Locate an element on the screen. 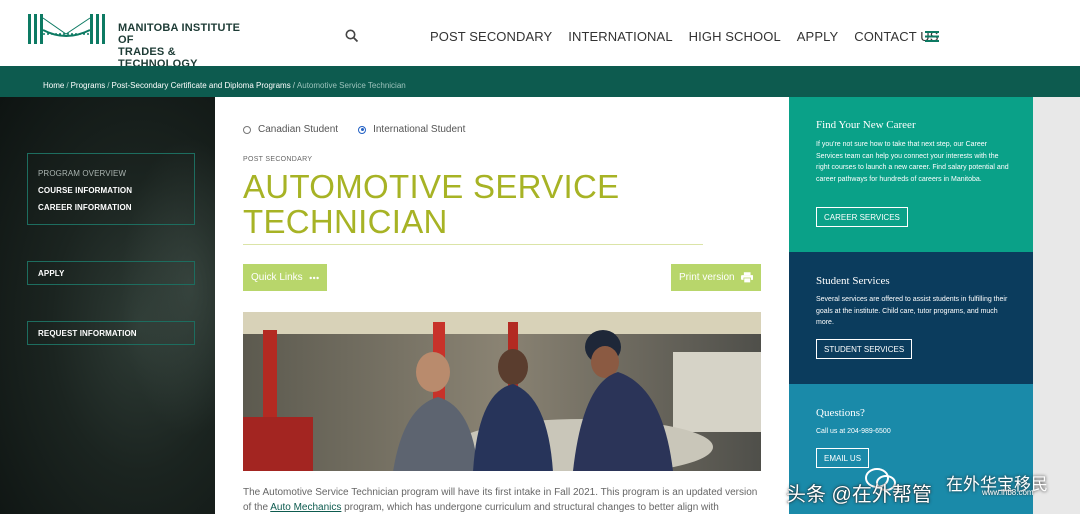  page-title-line-2: TECHNICIAN is located at coordinates (345, 221).